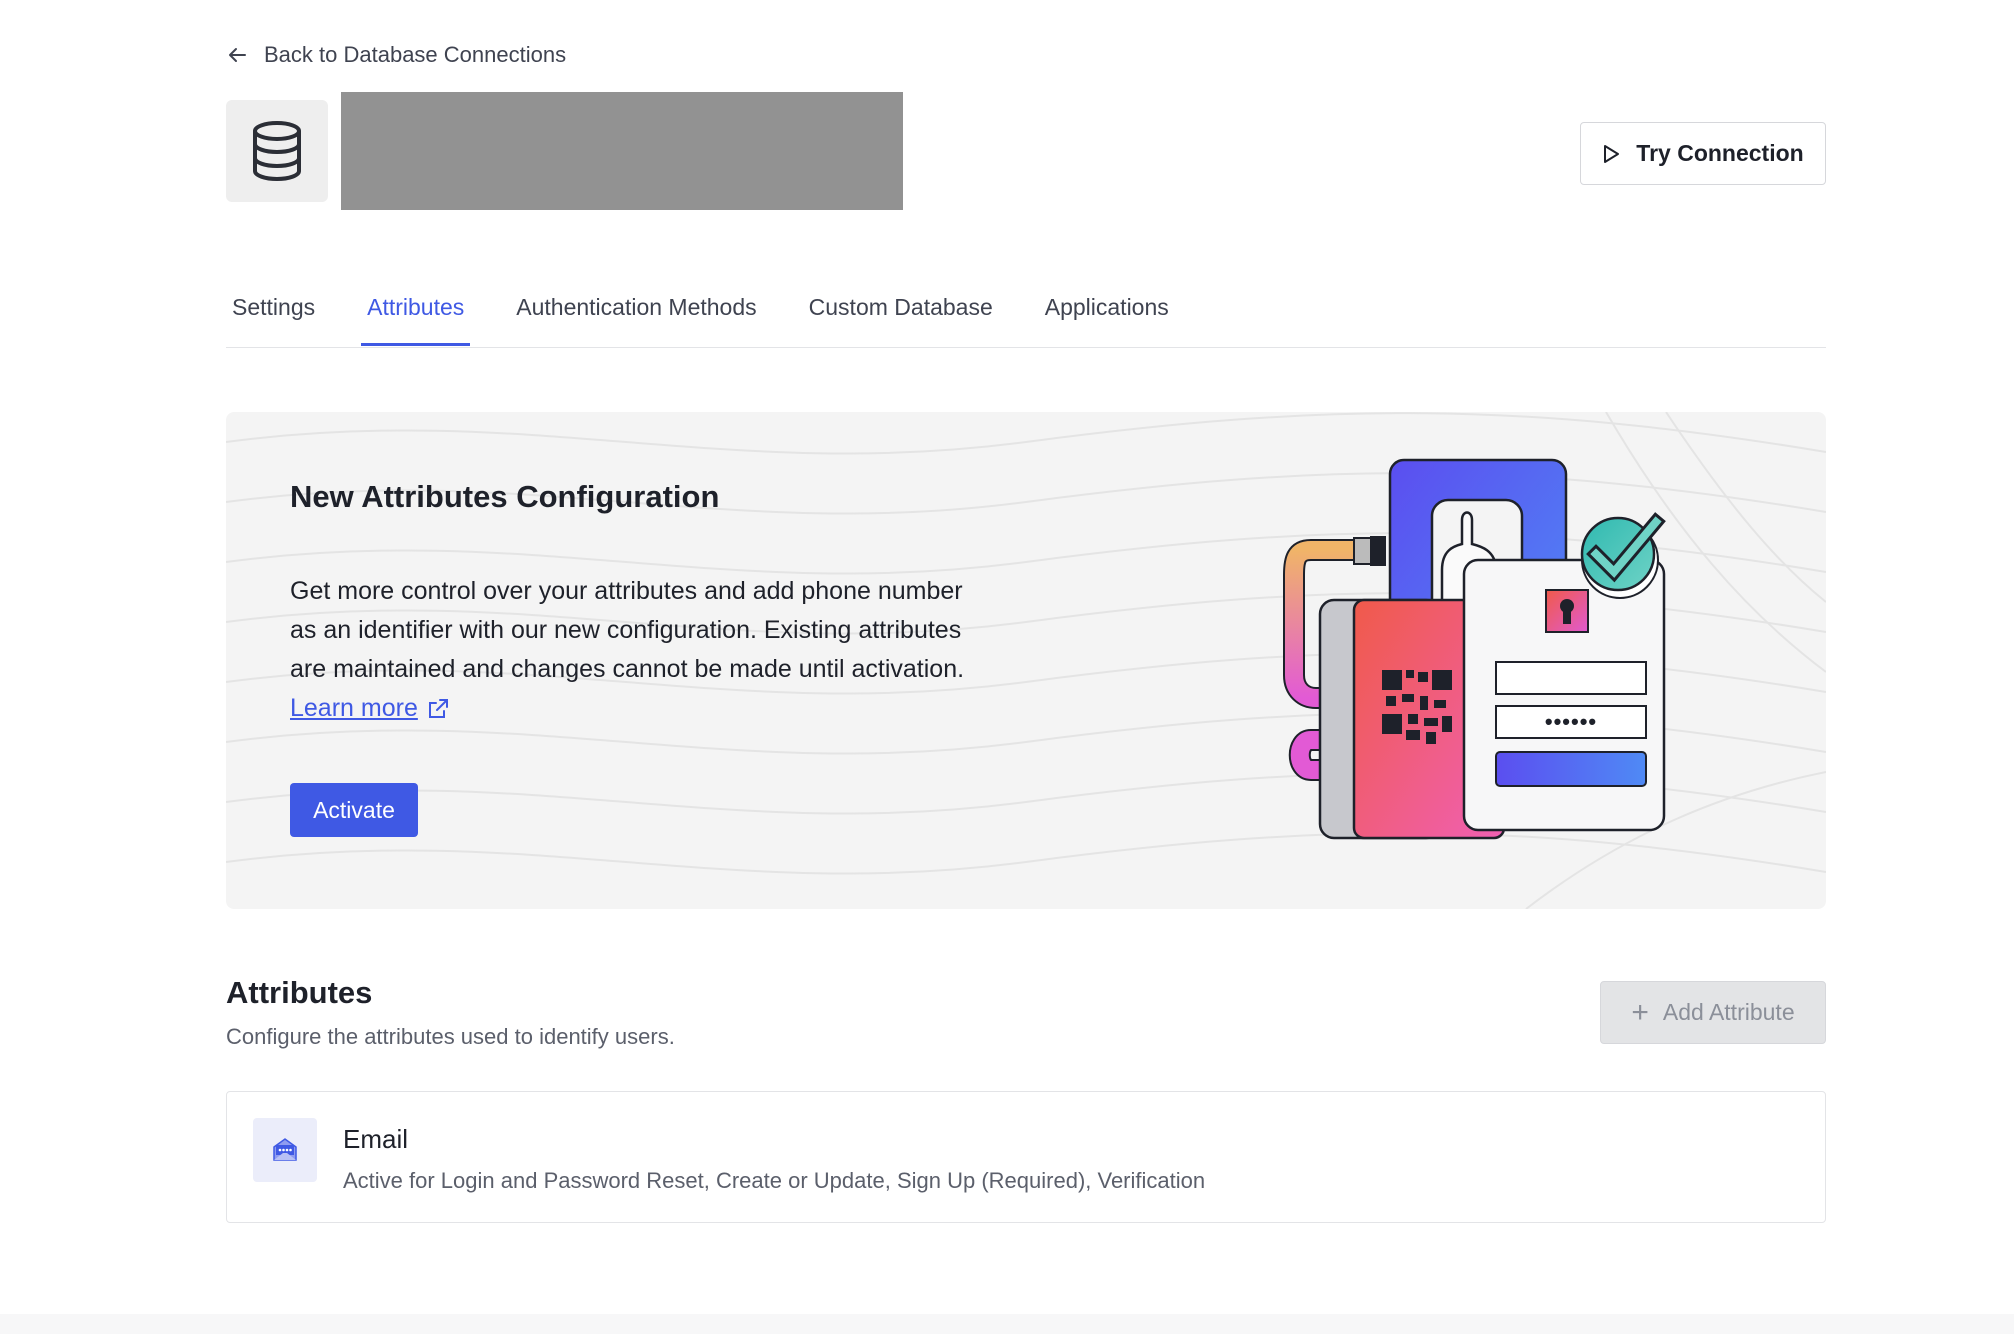 This screenshot has height=1334, width=2014. I want to click on add-attribute-button: + Add Attribute, so click(1713, 1012).